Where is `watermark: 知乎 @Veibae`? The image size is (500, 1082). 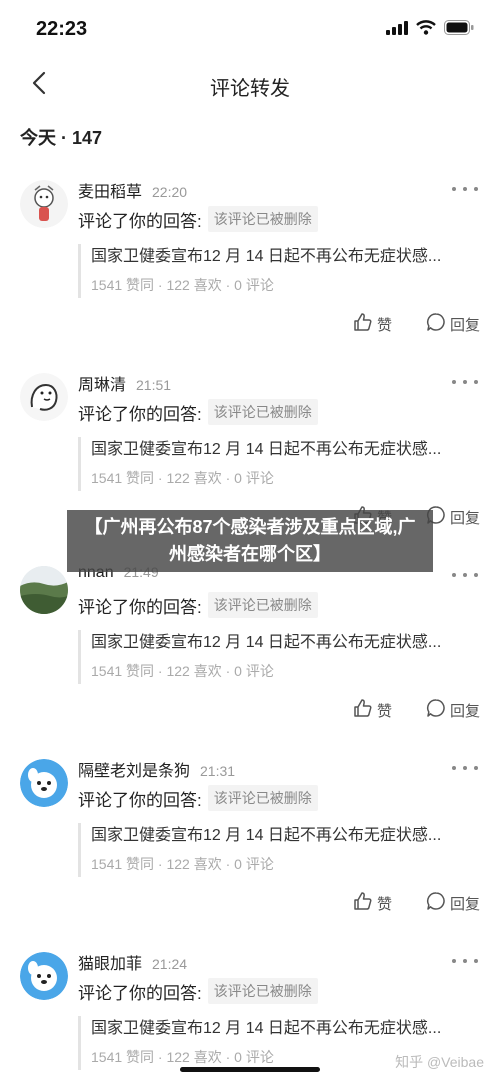 watermark: 知乎 @Veibae is located at coordinates (439, 1062).